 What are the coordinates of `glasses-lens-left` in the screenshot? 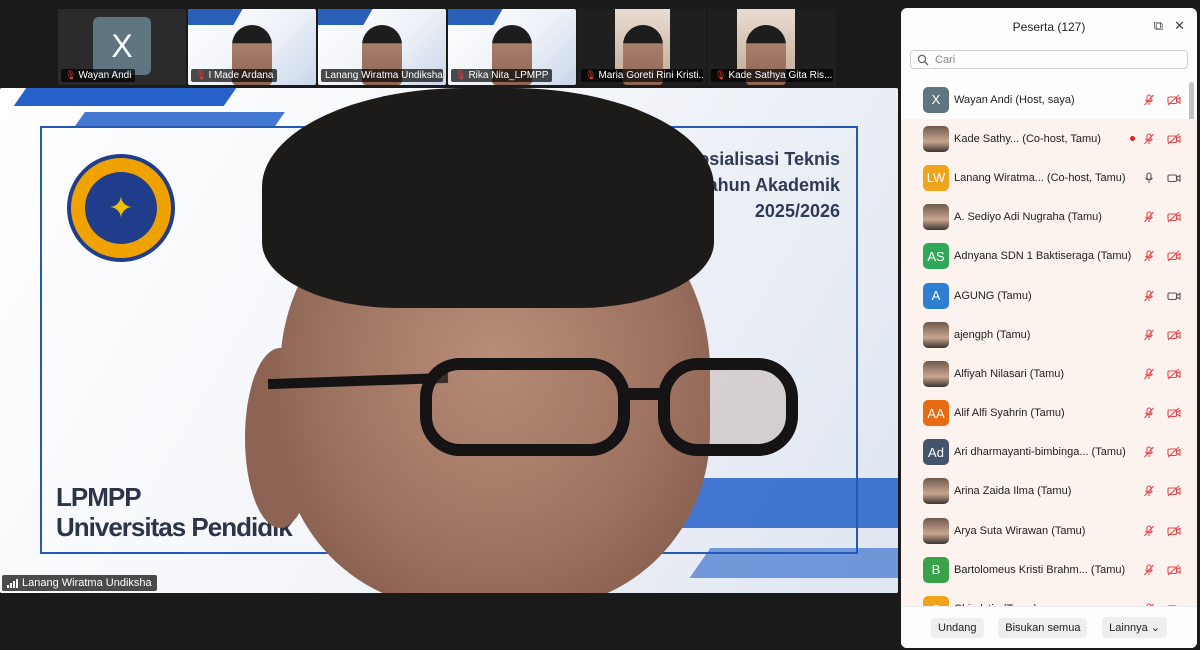 It's located at (525, 407).